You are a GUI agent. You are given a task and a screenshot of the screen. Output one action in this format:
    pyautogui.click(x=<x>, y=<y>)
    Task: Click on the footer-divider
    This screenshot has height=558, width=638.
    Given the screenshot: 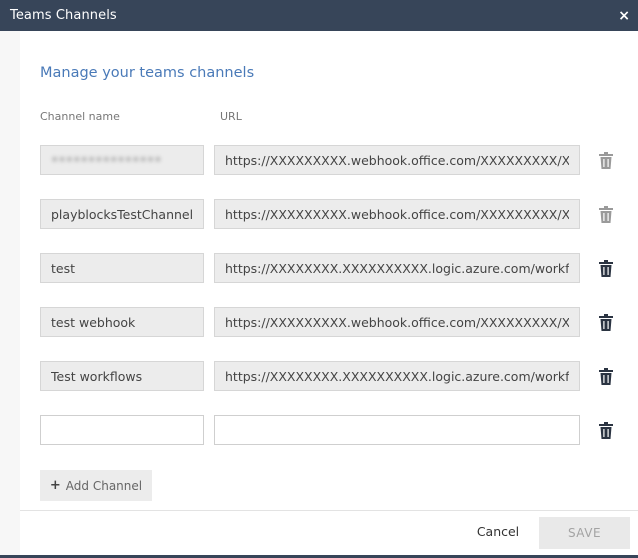 What is the action you would take?
    pyautogui.click(x=329, y=510)
    